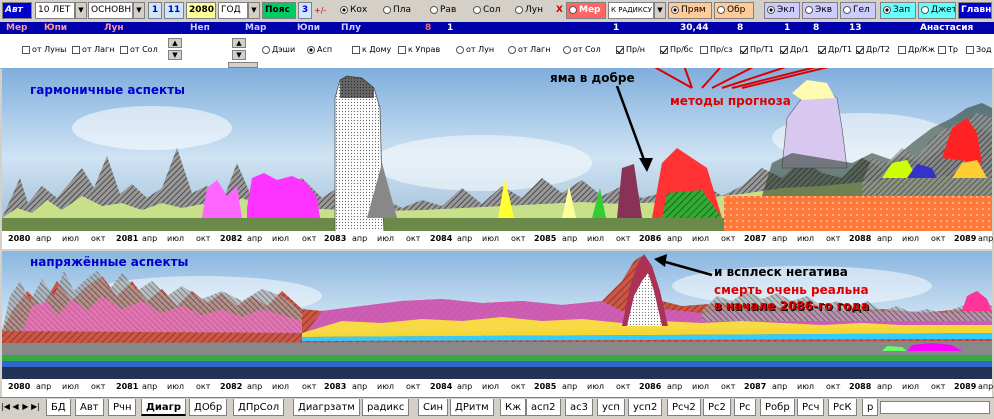 The image size is (994, 419). What do you see at coordinates (164, 407) in the screenshot?
I see `sheet-tab-active: Диагр` at bounding box center [164, 407].